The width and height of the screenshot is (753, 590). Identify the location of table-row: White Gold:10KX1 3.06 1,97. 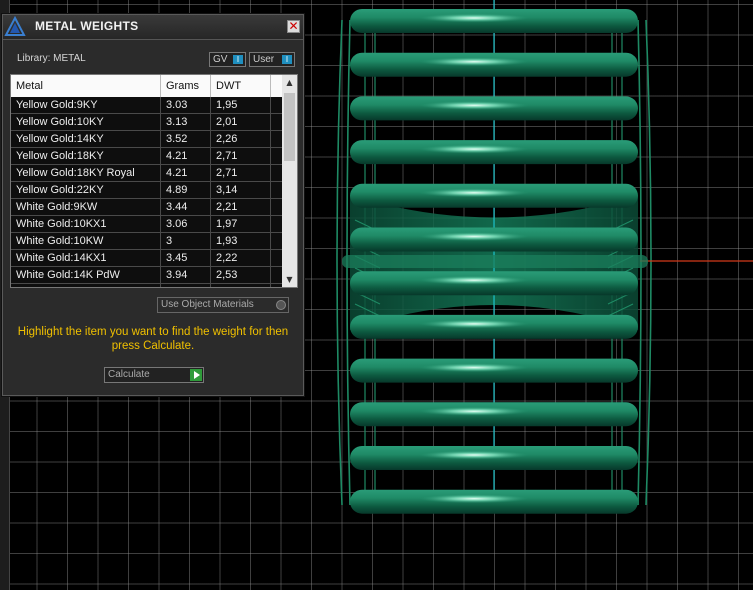
(146, 224).